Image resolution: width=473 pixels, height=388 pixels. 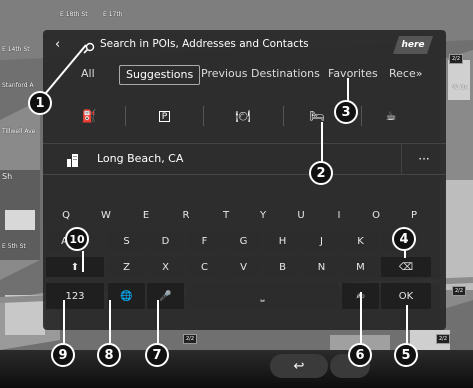 I want to click on fuel-station-icon: ⛽, so click(x=89, y=116).